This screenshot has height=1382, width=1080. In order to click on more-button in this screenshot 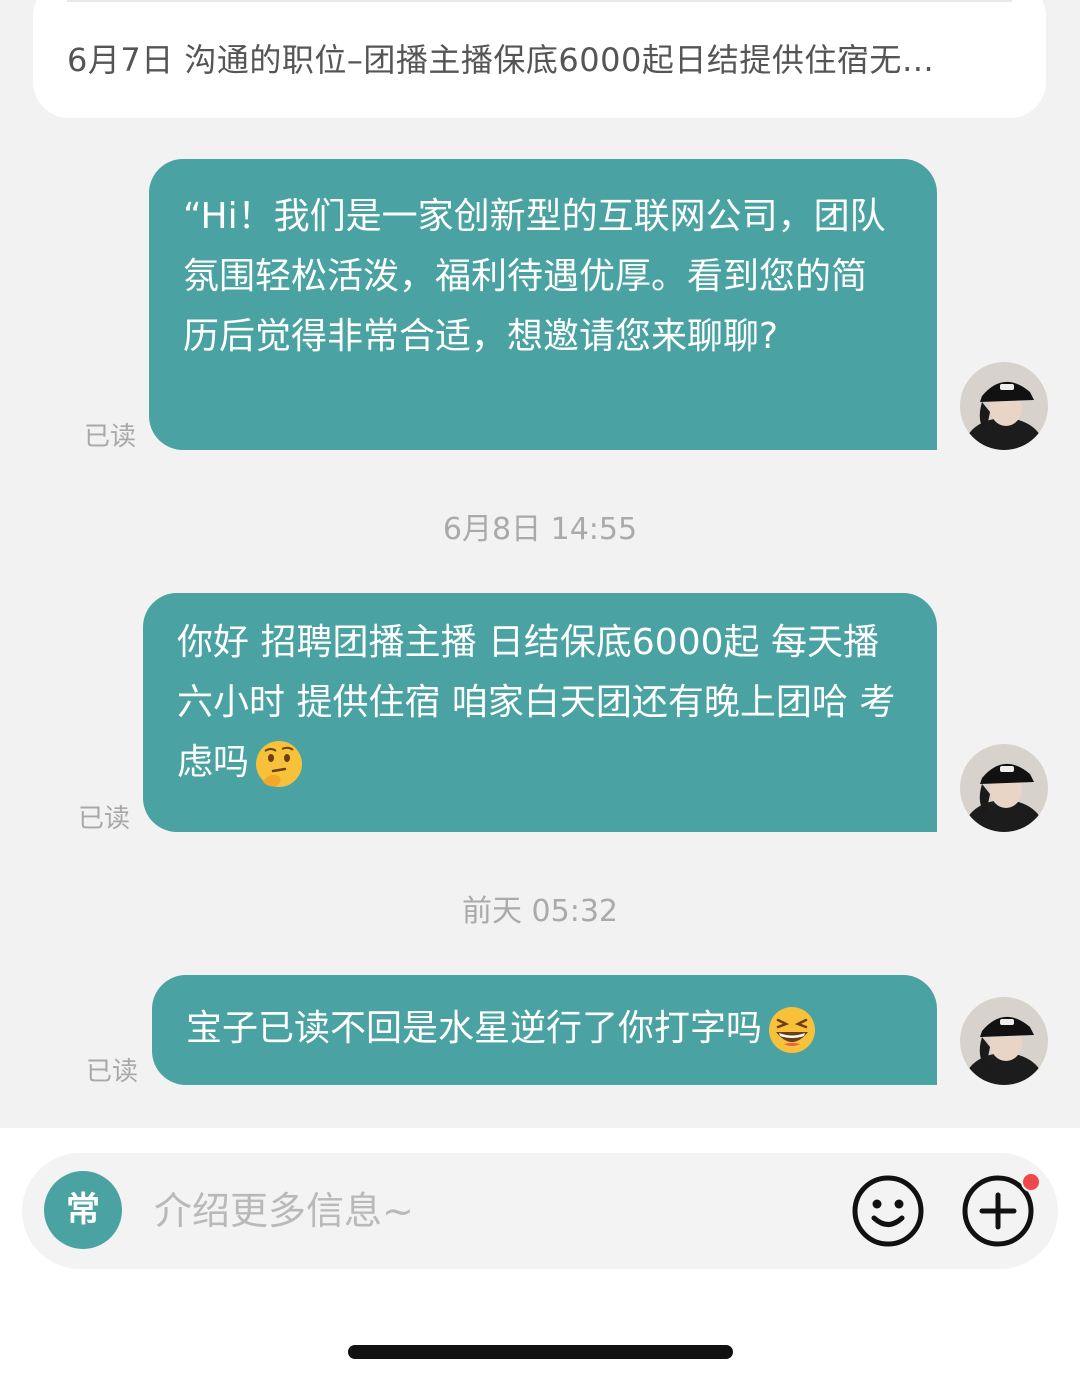, I will do `click(1000, 1210)`.